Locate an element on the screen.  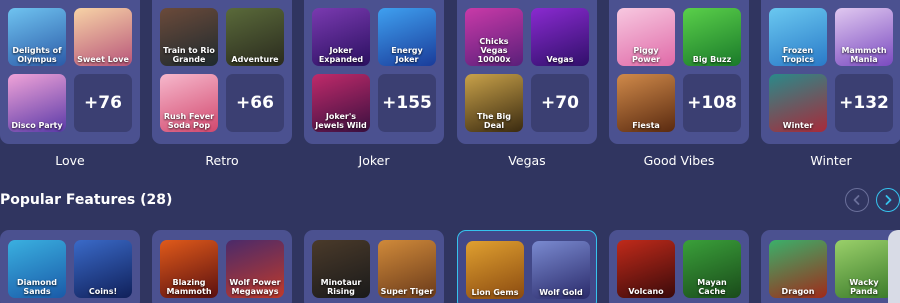
carousel-prev-button is located at coordinates (857, 200).